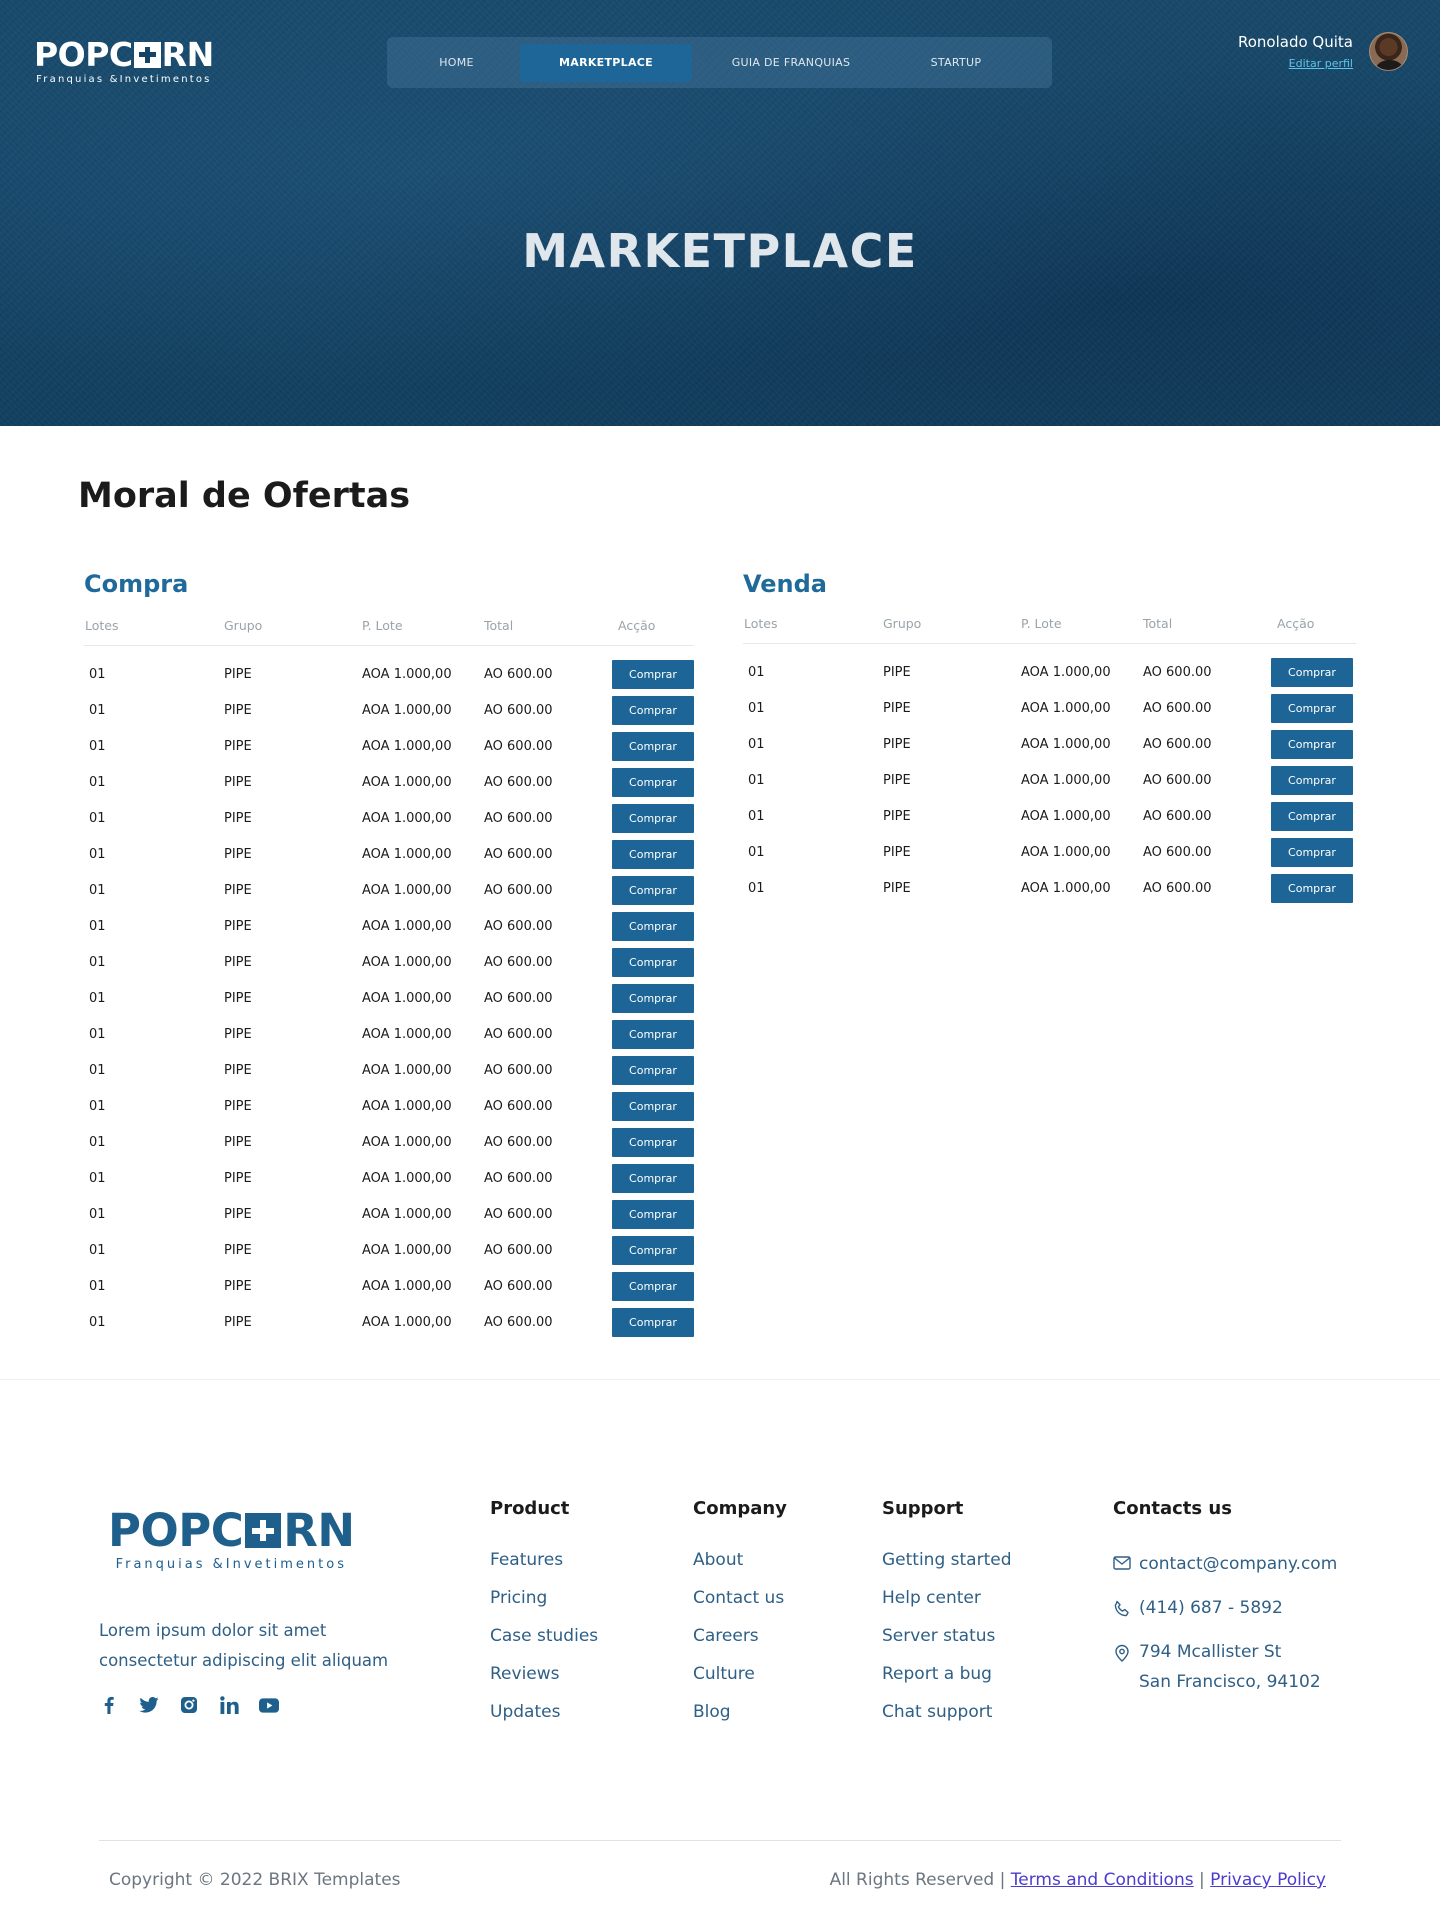 The image size is (1440, 1908). I want to click on footer-link-case-studies: Case studies, so click(544, 1644).